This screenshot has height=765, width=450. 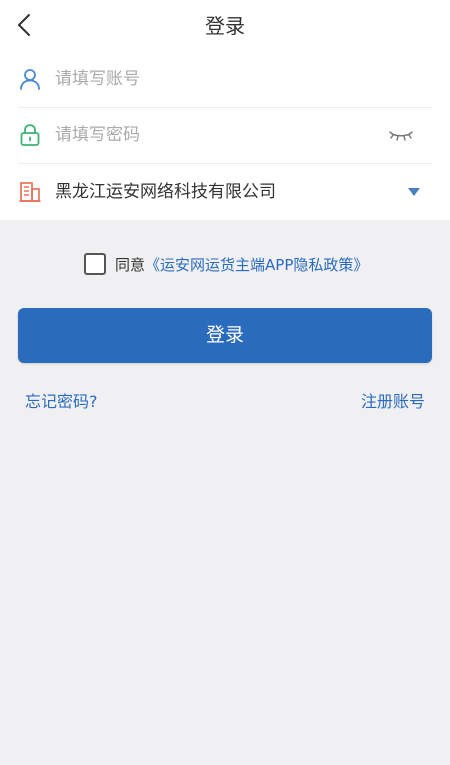 What do you see at coordinates (414, 192) in the screenshot?
I see `caret-down-icon` at bounding box center [414, 192].